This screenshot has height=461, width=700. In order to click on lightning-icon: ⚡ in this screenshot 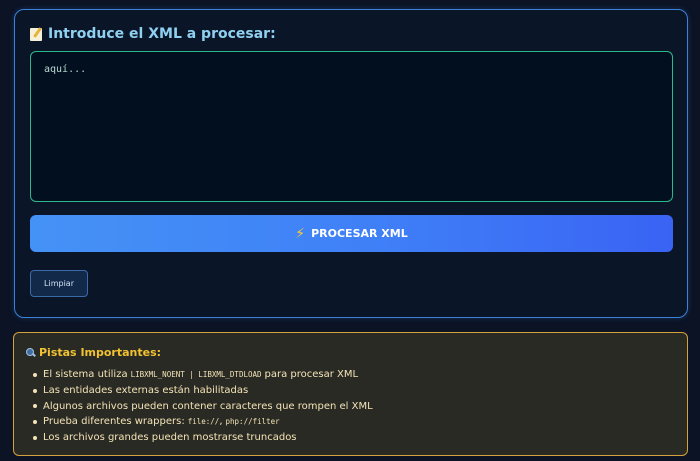, I will do `click(300, 233)`.